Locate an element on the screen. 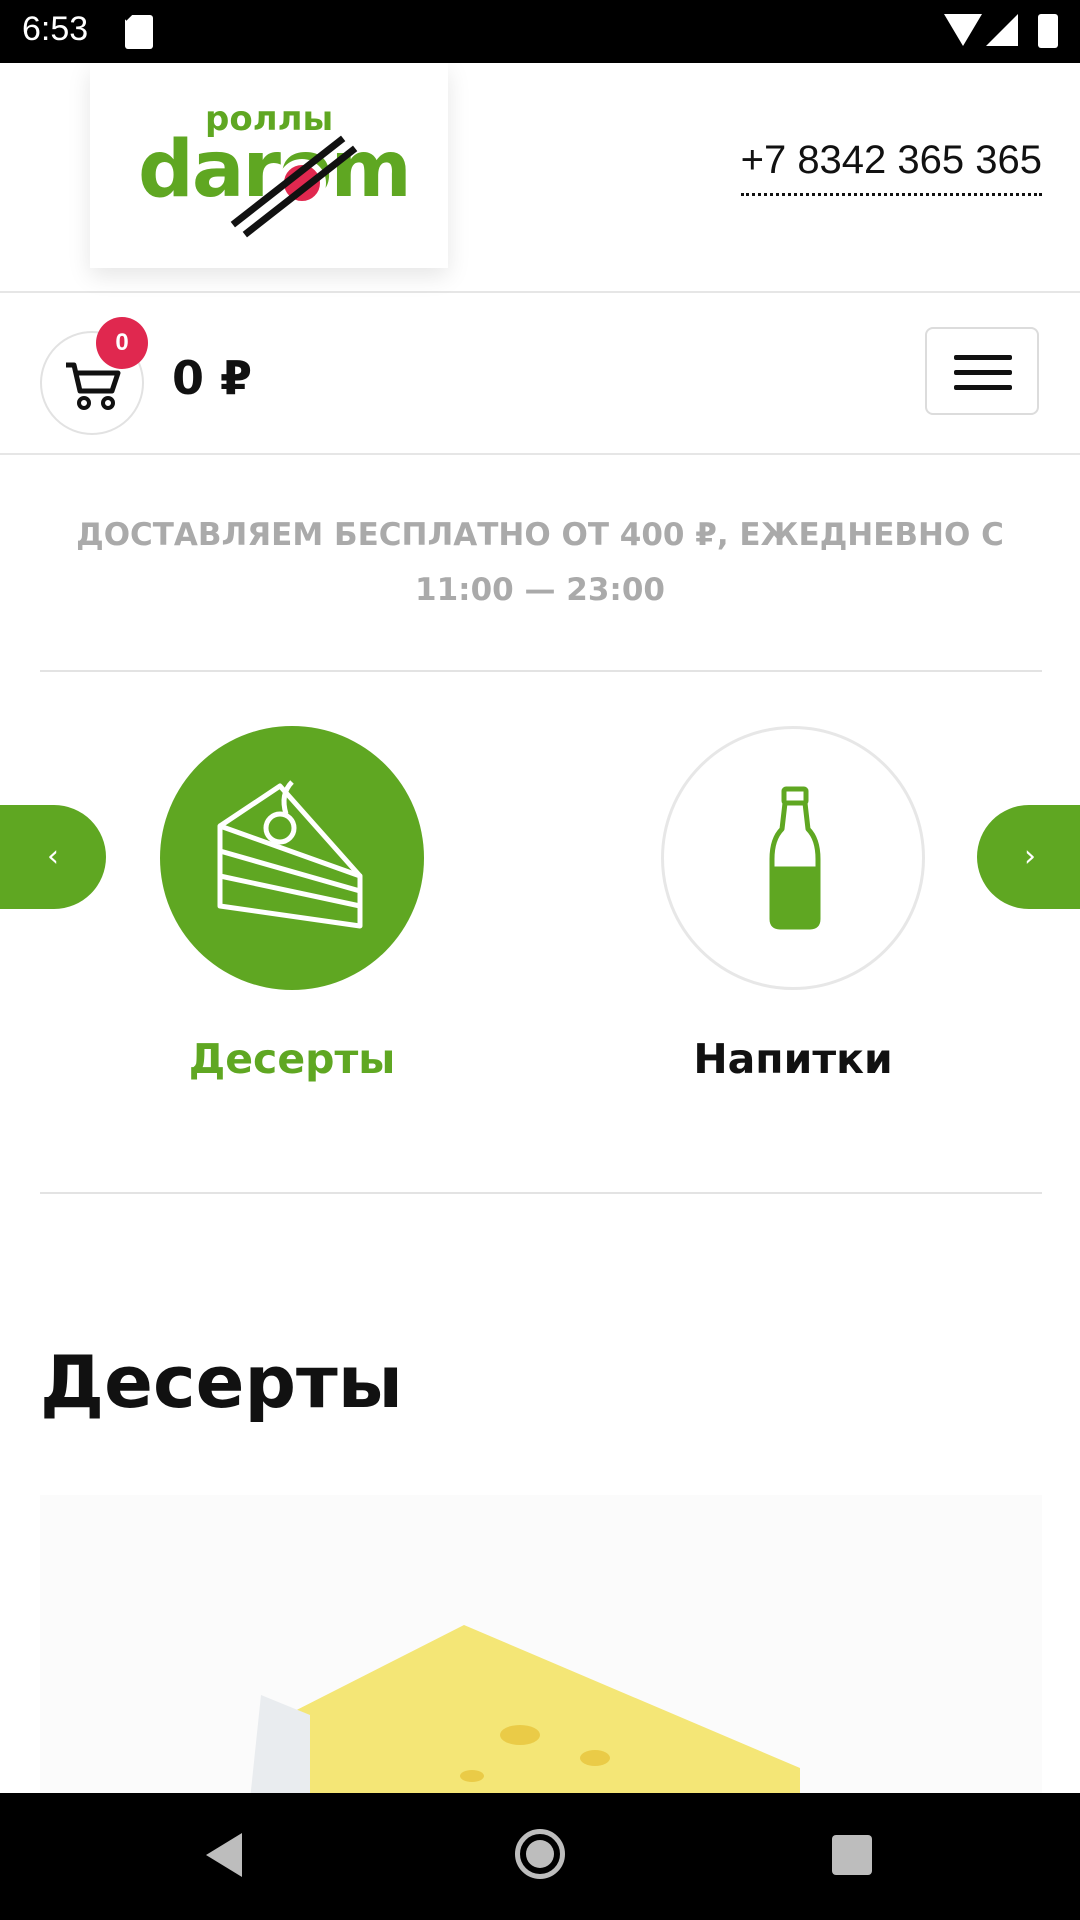  cart-icon is located at coordinates (93, 386).